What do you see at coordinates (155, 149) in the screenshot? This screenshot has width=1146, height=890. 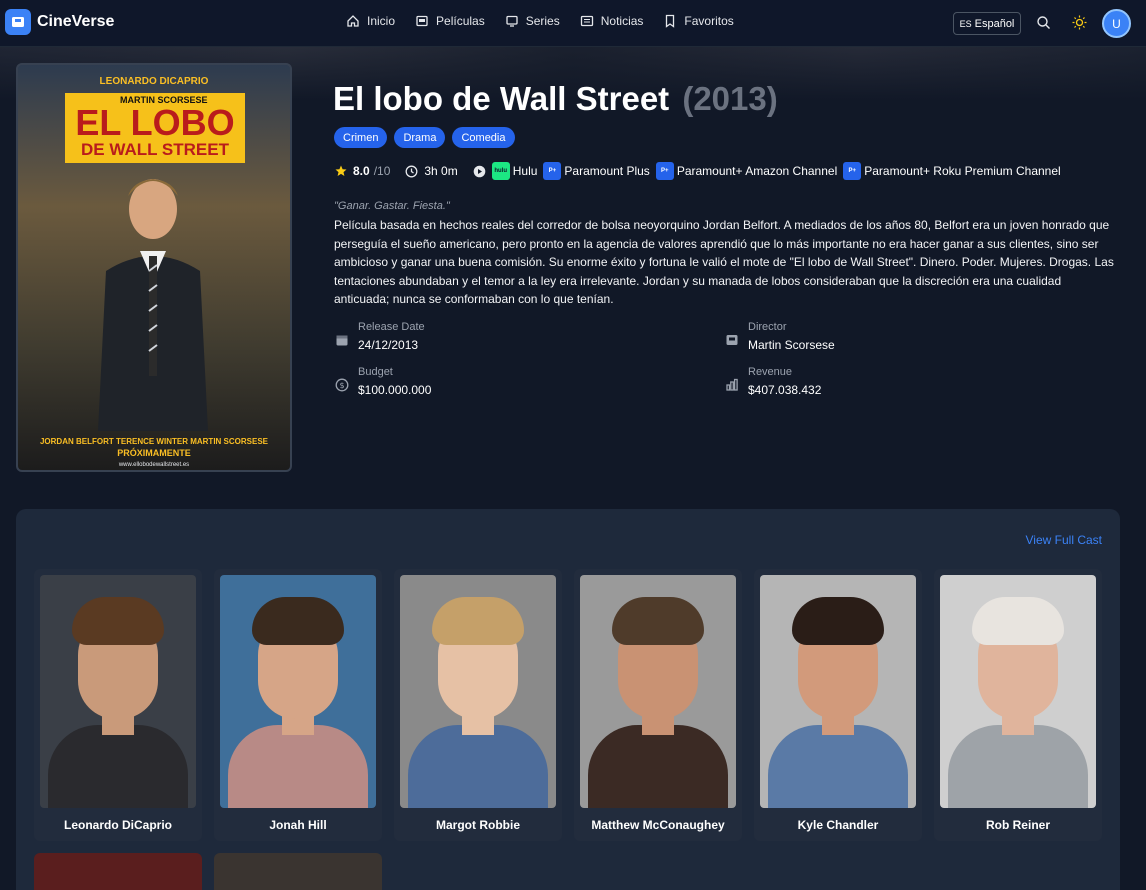 I see `poster-title-line2: DE WALL STREET` at bounding box center [155, 149].